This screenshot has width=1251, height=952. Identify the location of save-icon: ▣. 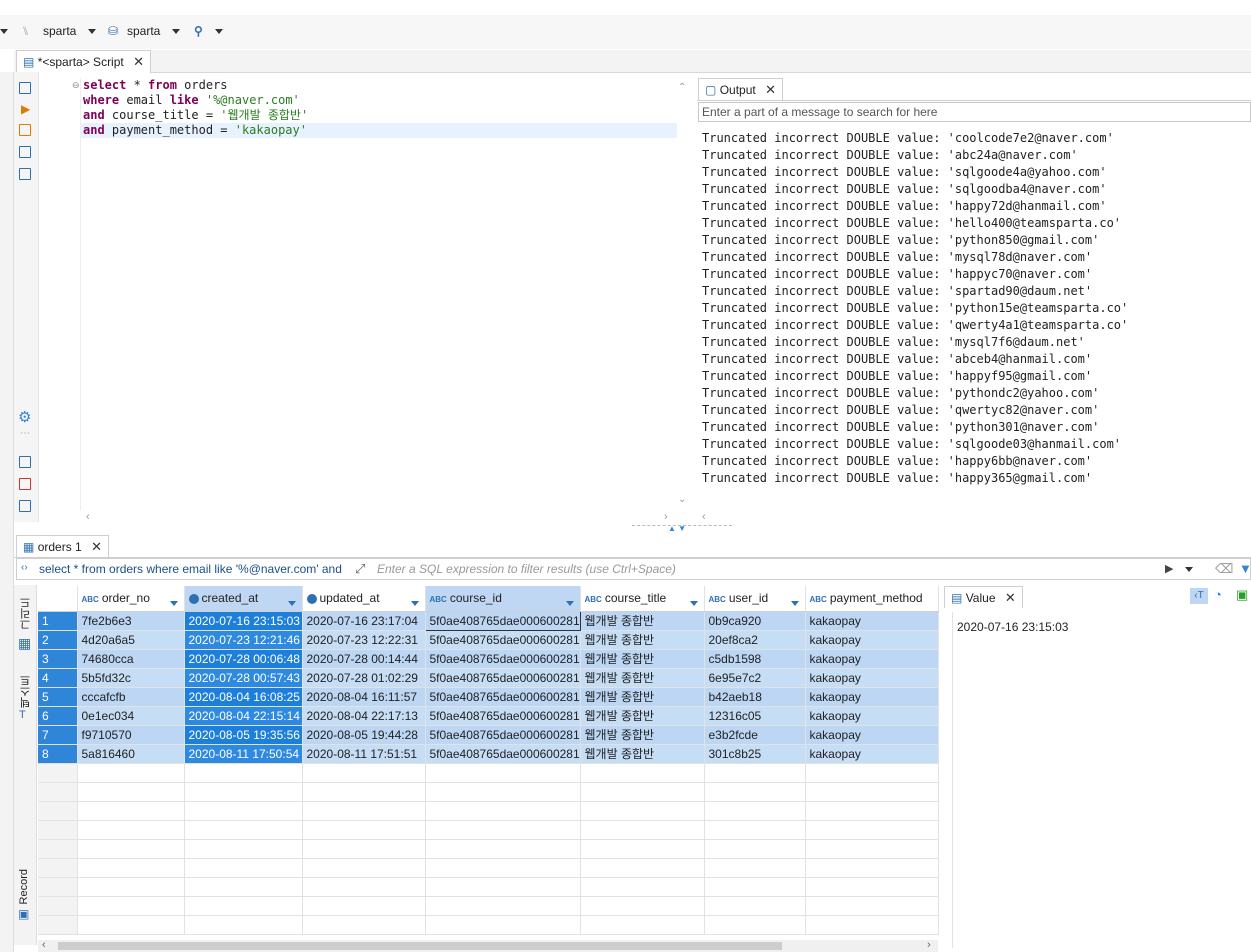
(1242, 595).